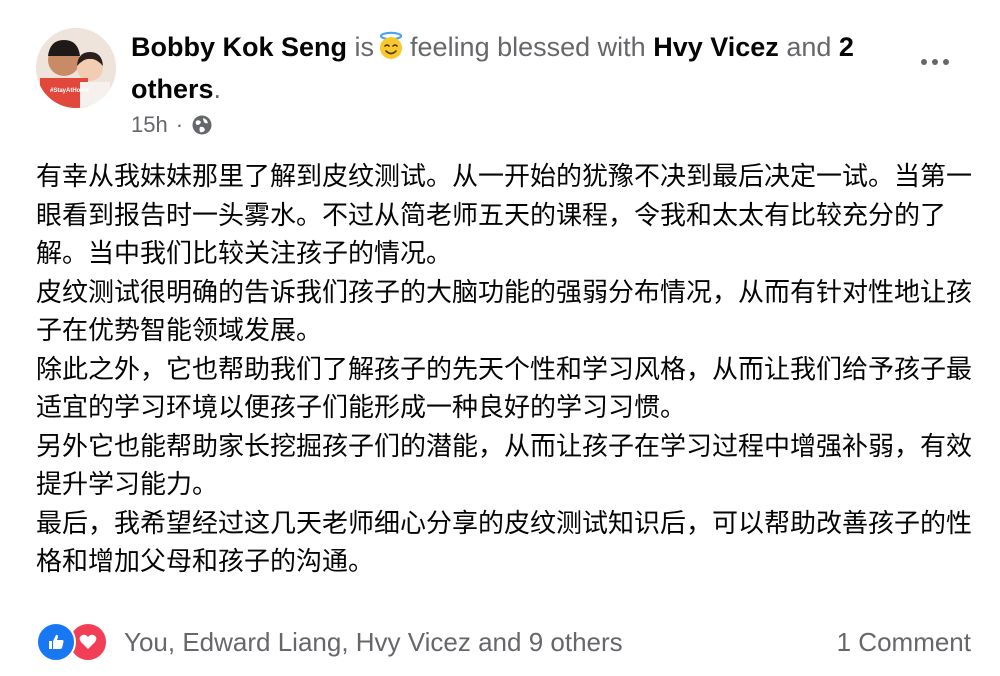 This screenshot has height=676, width=1000. I want to click on globe-icon, so click(202, 125).